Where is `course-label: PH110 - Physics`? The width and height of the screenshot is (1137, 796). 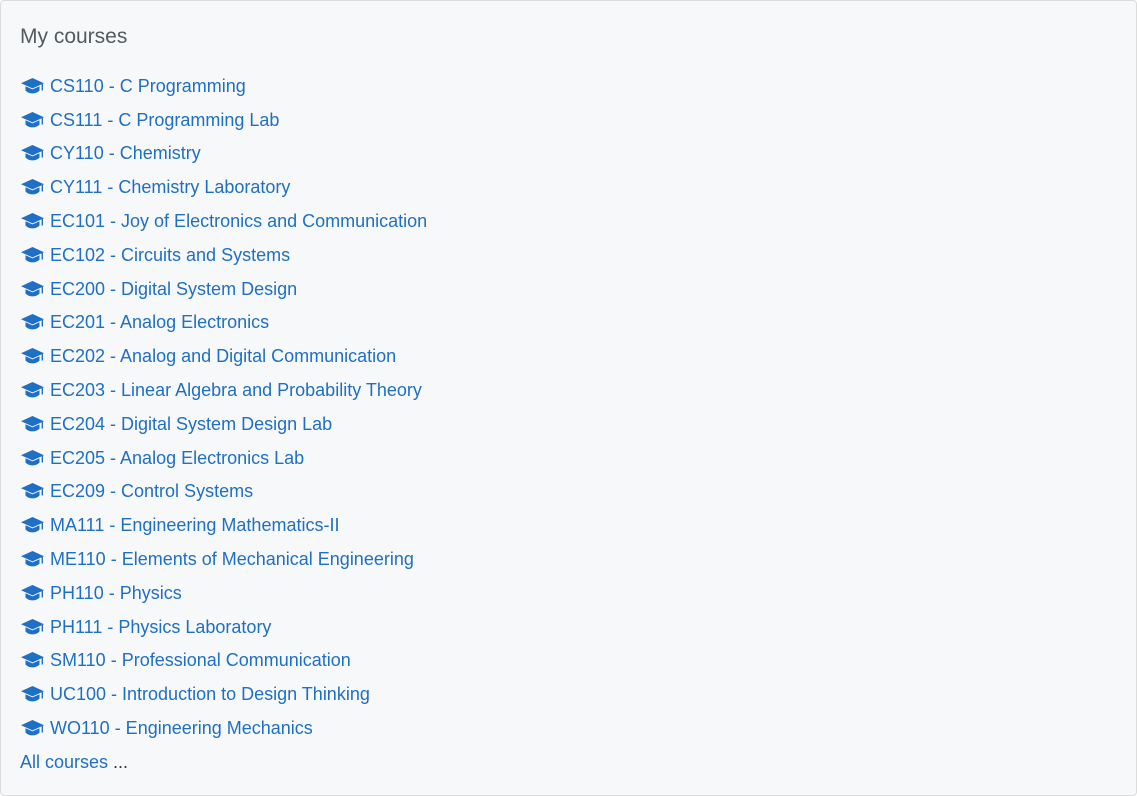 course-label: PH110 - Physics is located at coordinates (116, 592).